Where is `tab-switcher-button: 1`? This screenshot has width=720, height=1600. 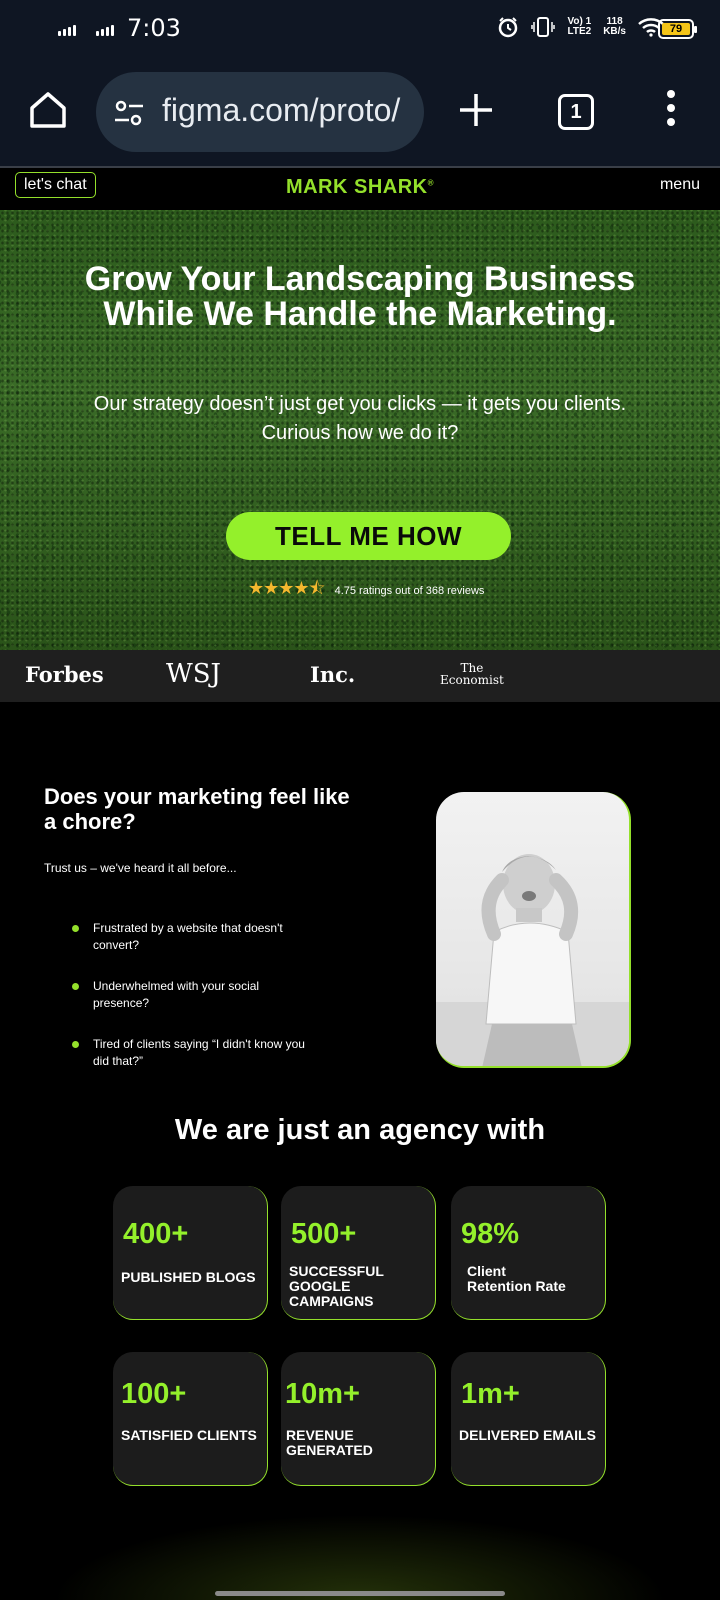
tab-switcher-button: 1 is located at coordinates (576, 112).